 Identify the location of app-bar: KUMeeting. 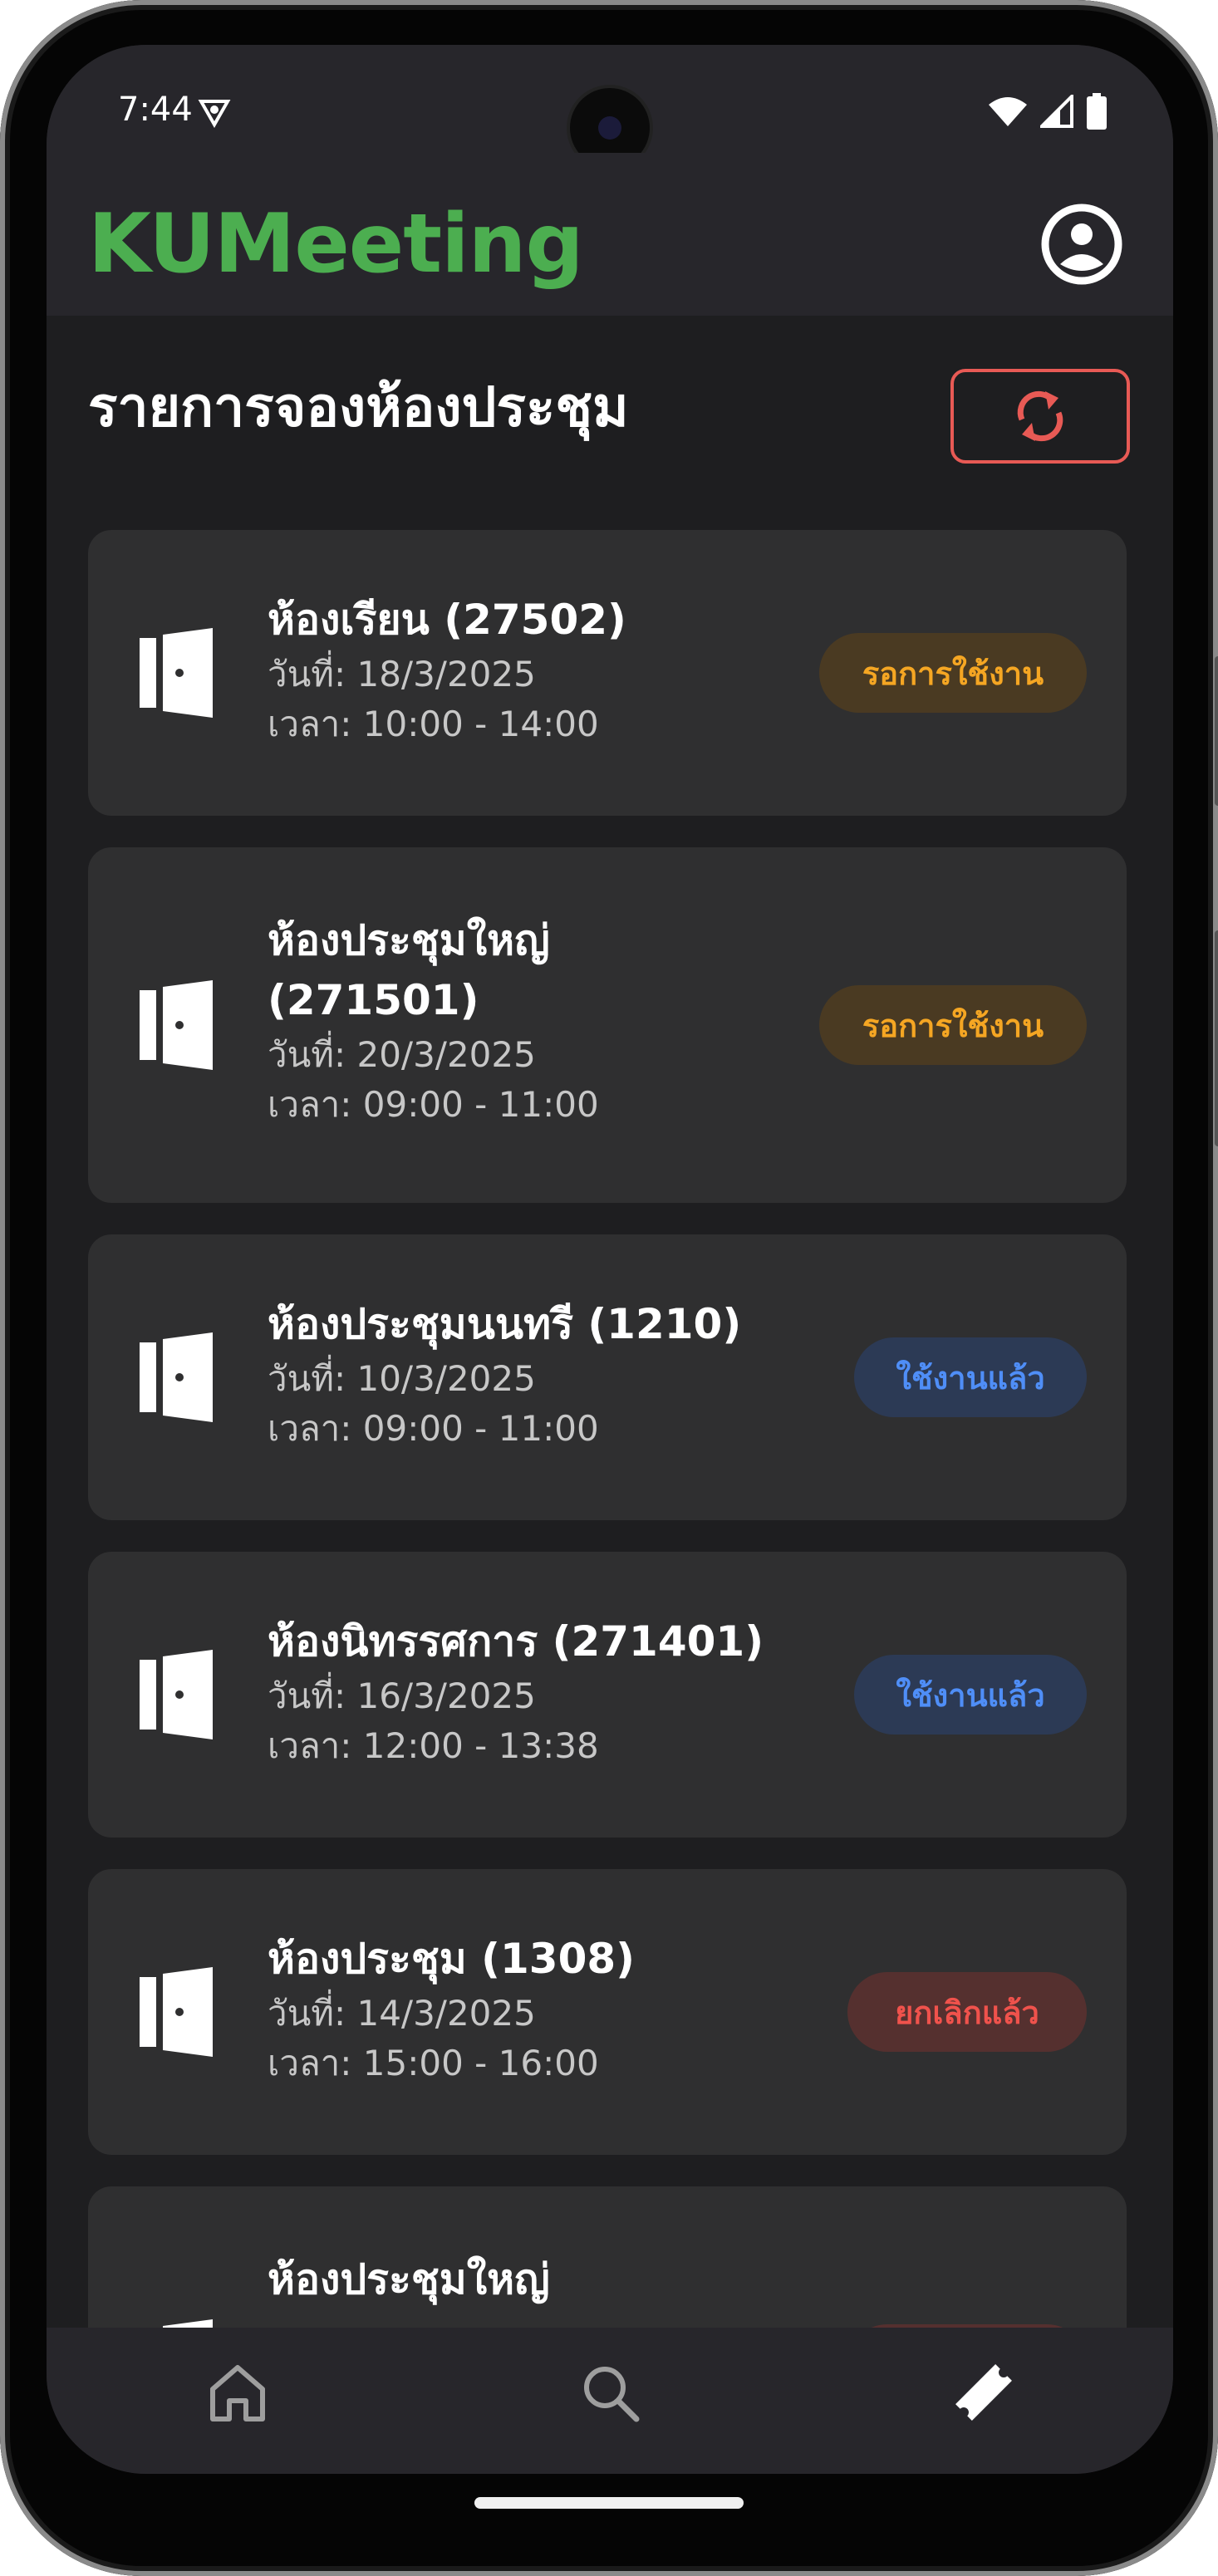
(610, 234).